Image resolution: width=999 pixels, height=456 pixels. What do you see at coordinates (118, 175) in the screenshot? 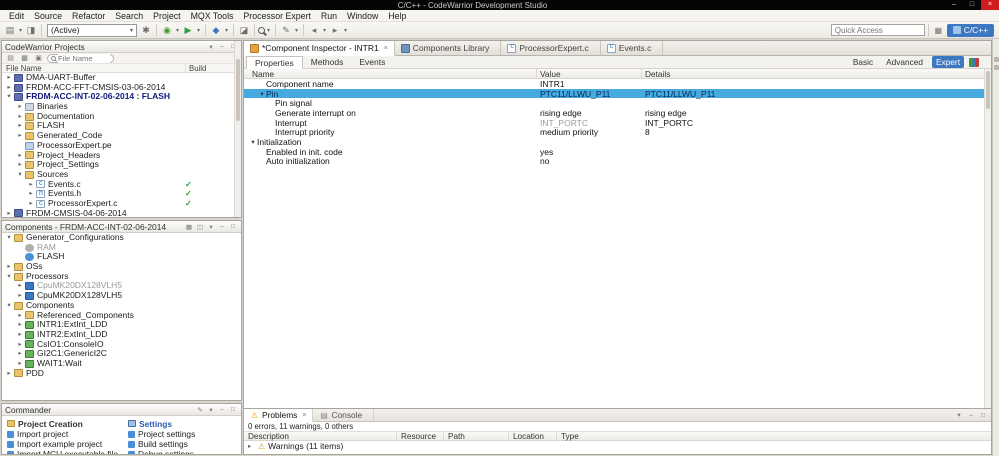
I see `tree-item: Sources` at bounding box center [118, 175].